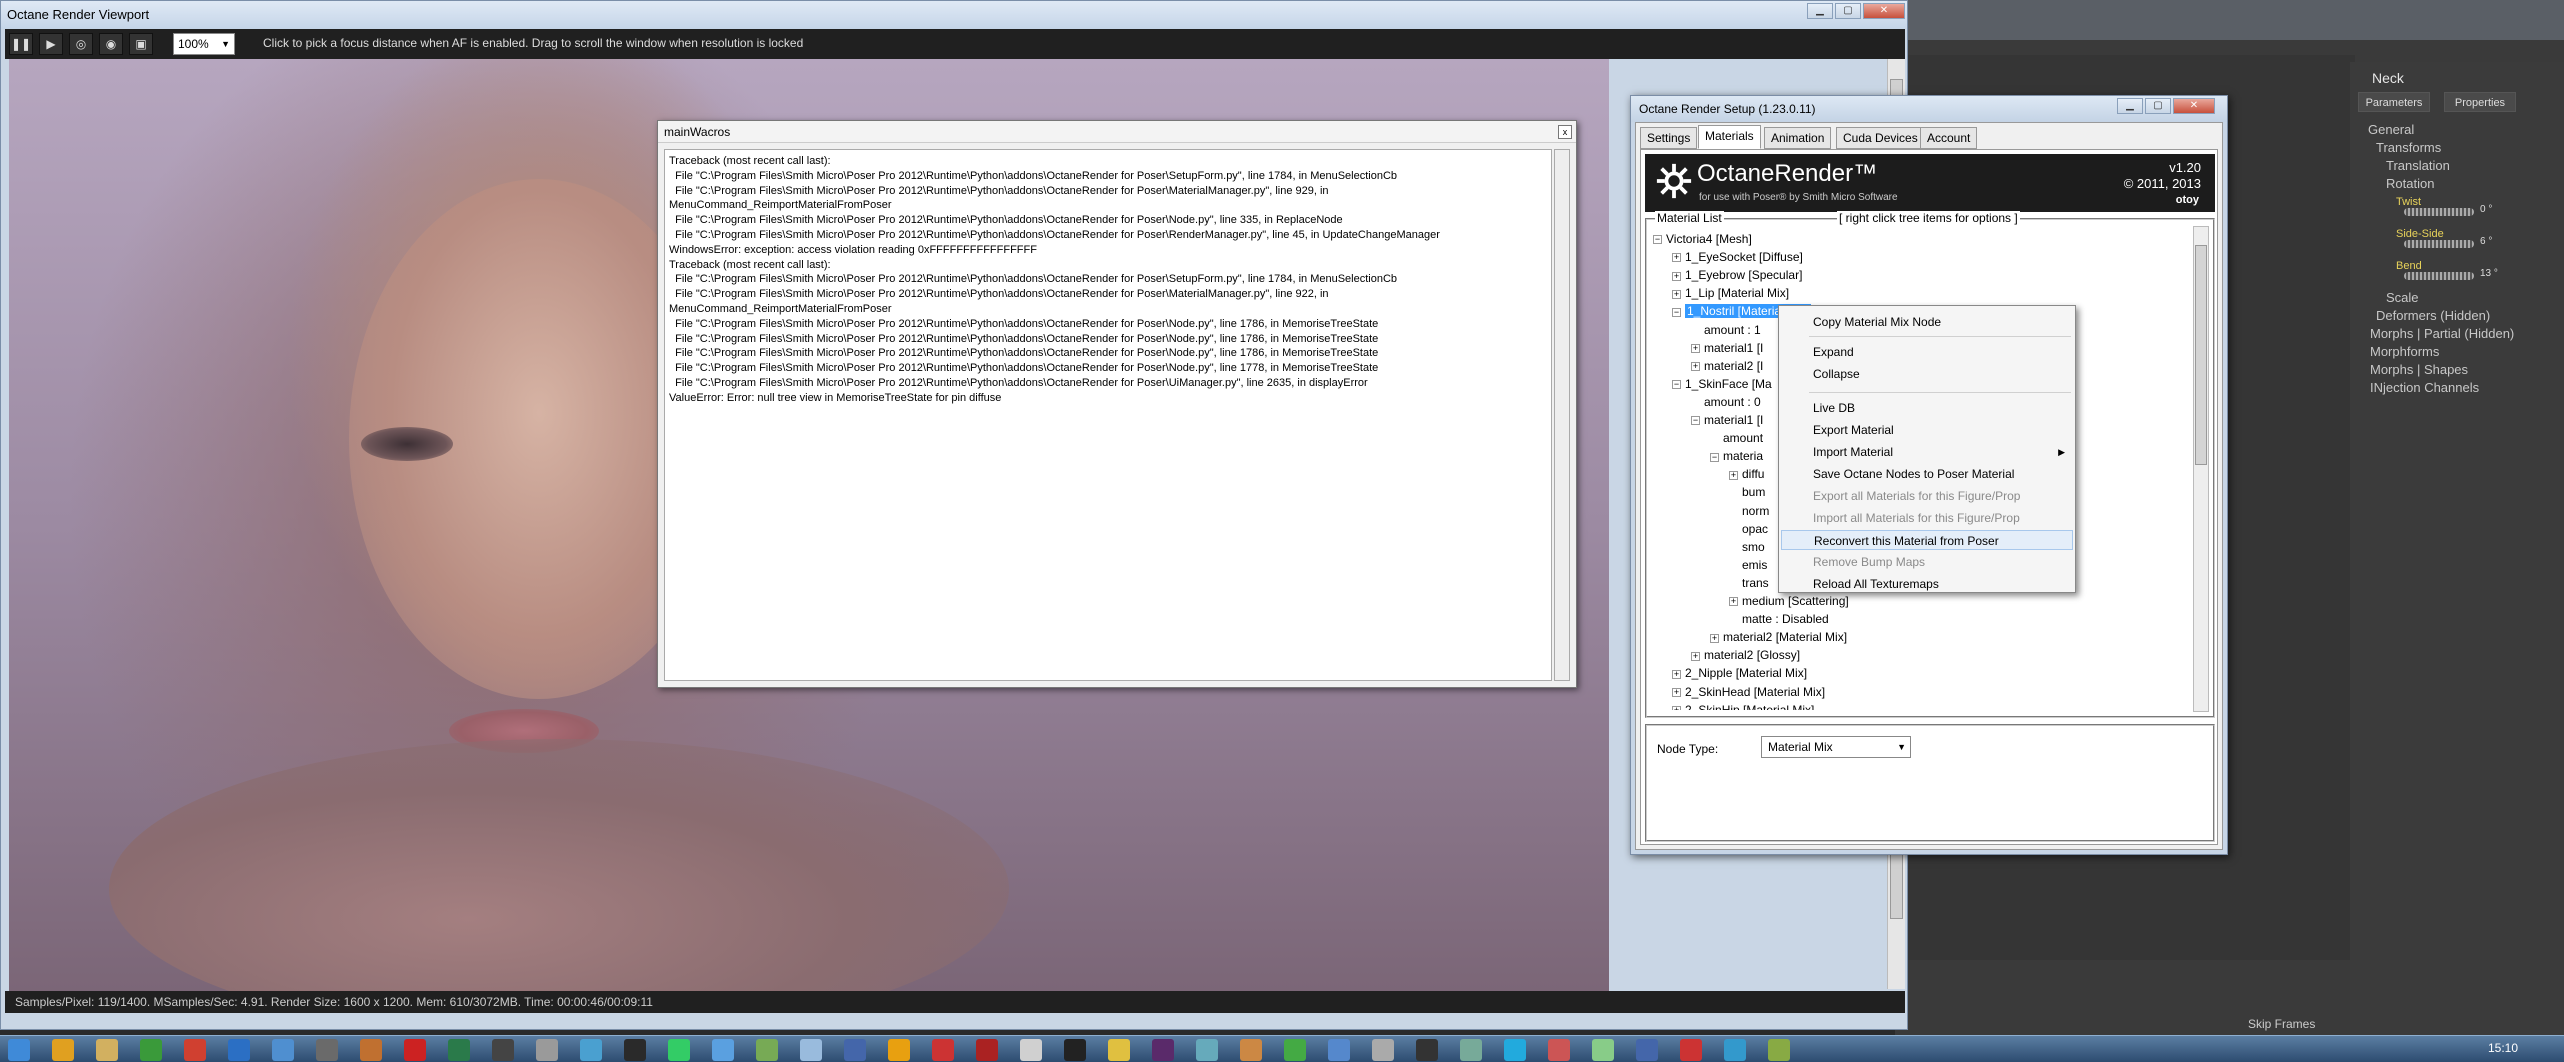 Image resolution: width=2564 pixels, height=1062 pixels. What do you see at coordinates (1736, 456) in the screenshot?
I see `tree-item: − materia` at bounding box center [1736, 456].